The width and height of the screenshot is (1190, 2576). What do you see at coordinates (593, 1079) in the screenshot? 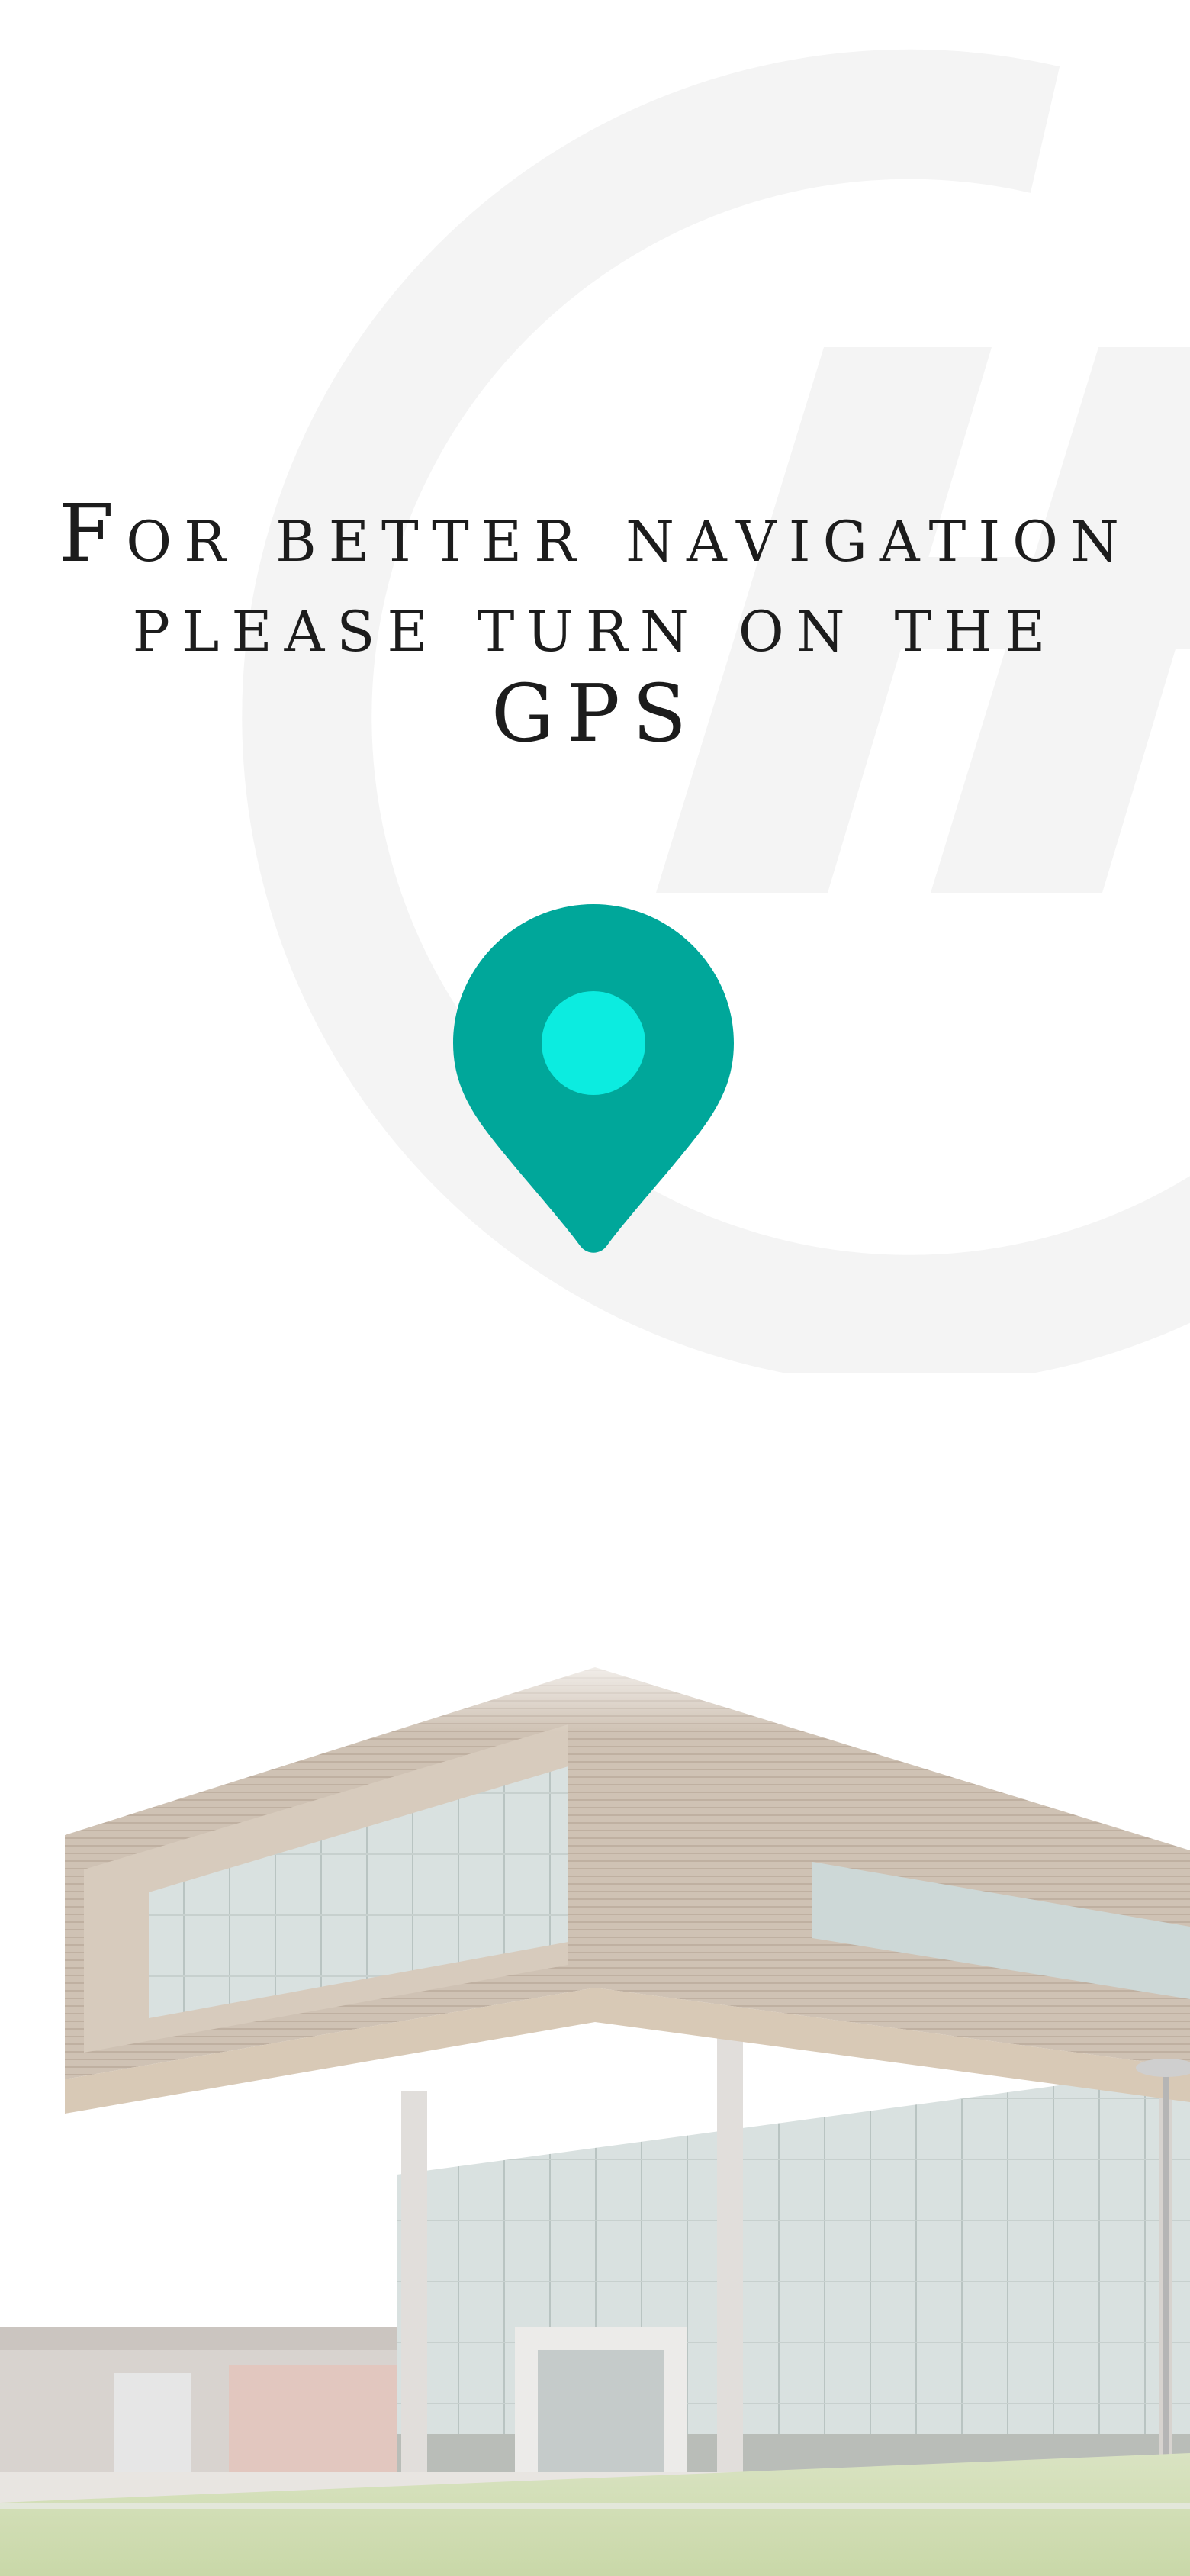
I see `location-pin-icon` at bounding box center [593, 1079].